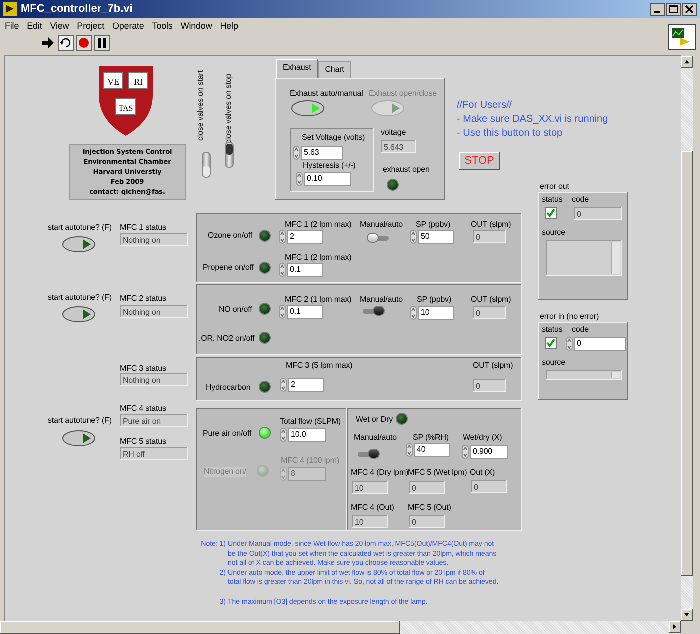 This screenshot has width=700, height=634. I want to click on control-label: Set Voltage (volts), so click(334, 138).